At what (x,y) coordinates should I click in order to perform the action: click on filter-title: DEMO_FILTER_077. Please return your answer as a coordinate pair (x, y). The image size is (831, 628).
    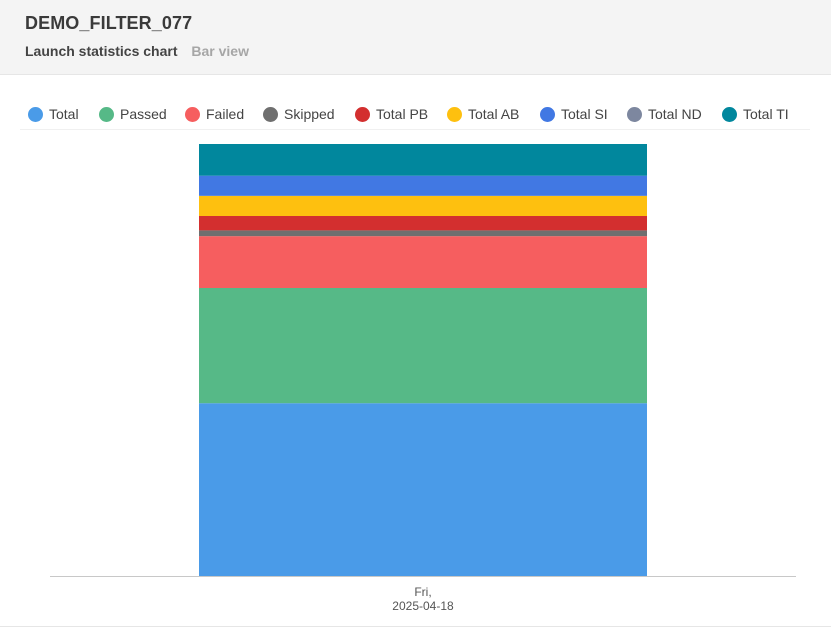
    Looking at the image, I should click on (109, 23).